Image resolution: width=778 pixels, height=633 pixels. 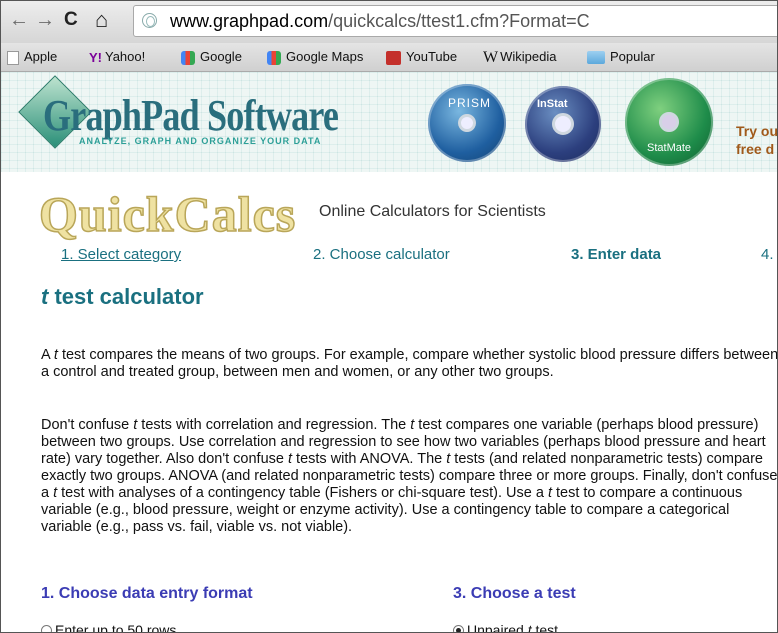 What do you see at coordinates (458, 628) in the screenshot?
I see `radio-unpaired-t-test` at bounding box center [458, 628].